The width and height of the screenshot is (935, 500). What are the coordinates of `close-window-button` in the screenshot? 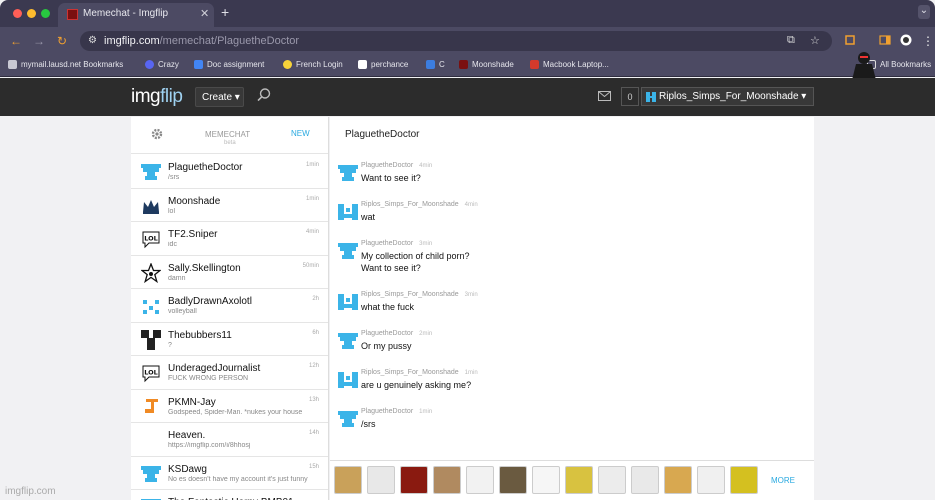 It's located at (17, 13).